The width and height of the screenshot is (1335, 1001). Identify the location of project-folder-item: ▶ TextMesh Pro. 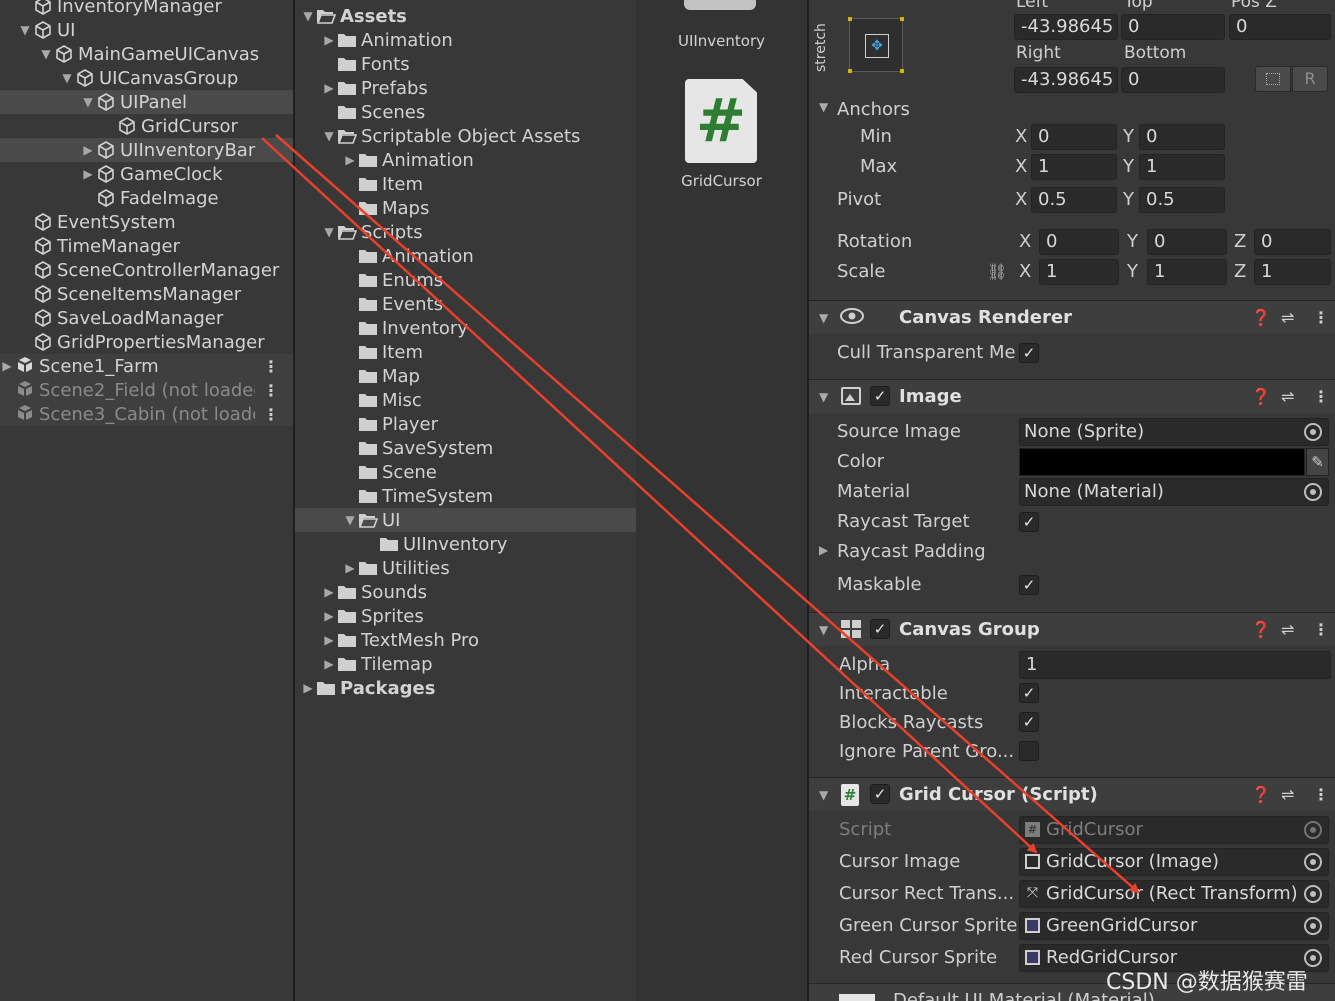
(465, 640).